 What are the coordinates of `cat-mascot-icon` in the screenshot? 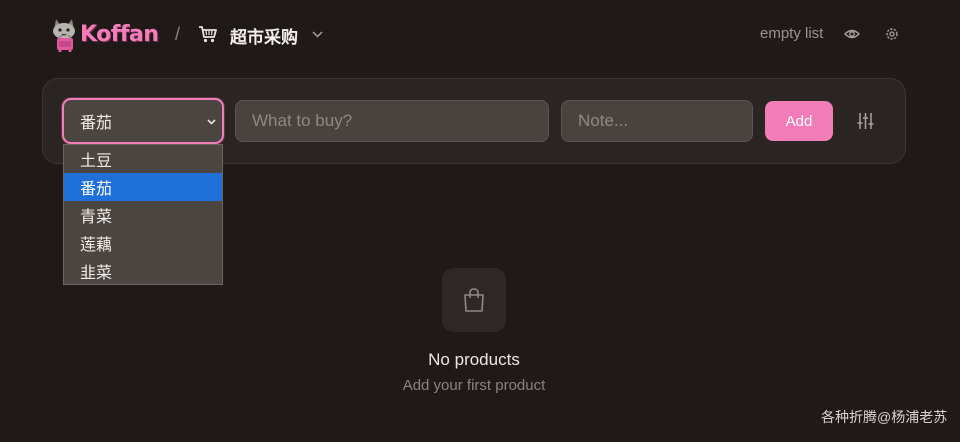 It's located at (64, 35).